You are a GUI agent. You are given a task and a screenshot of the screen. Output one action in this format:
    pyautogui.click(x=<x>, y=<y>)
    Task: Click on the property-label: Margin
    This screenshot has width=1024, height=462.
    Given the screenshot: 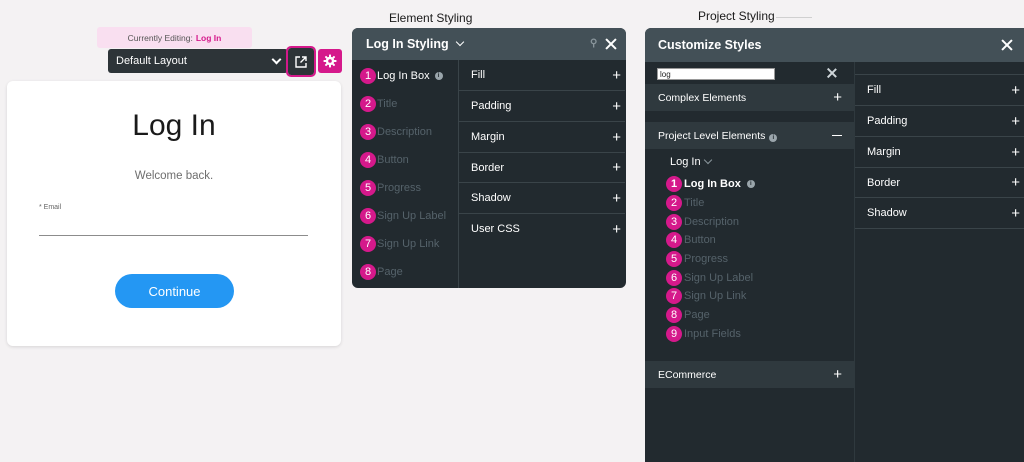 What is the action you would take?
    pyautogui.click(x=884, y=152)
    